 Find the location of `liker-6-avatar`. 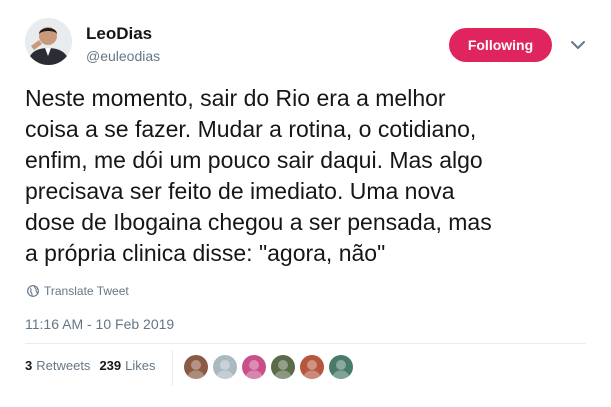

liker-6-avatar is located at coordinates (341, 367).